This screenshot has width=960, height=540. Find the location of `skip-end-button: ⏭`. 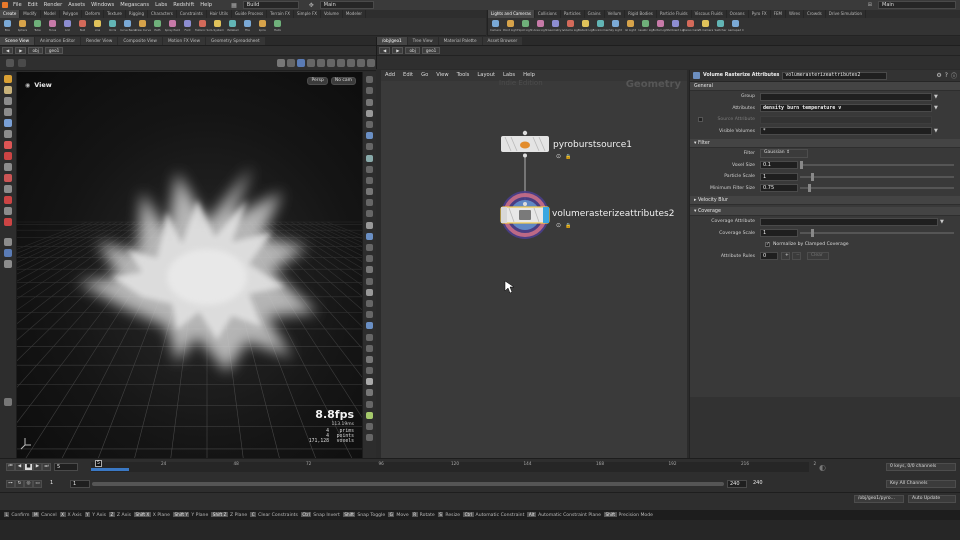

skip-end-button: ⏭ is located at coordinates (46, 467).